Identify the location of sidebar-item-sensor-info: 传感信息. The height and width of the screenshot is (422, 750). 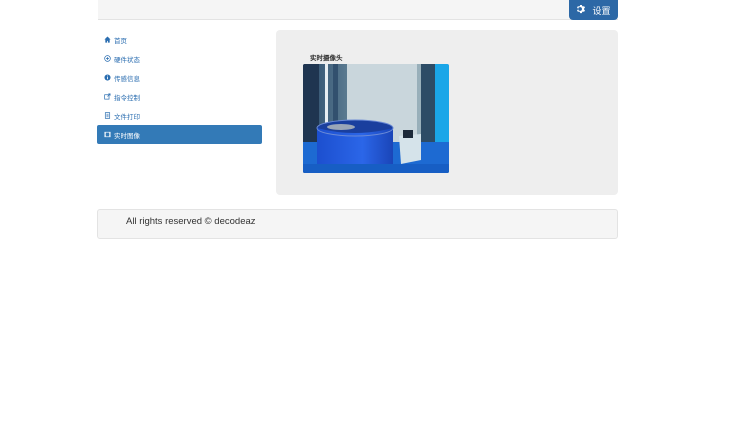
(179, 77).